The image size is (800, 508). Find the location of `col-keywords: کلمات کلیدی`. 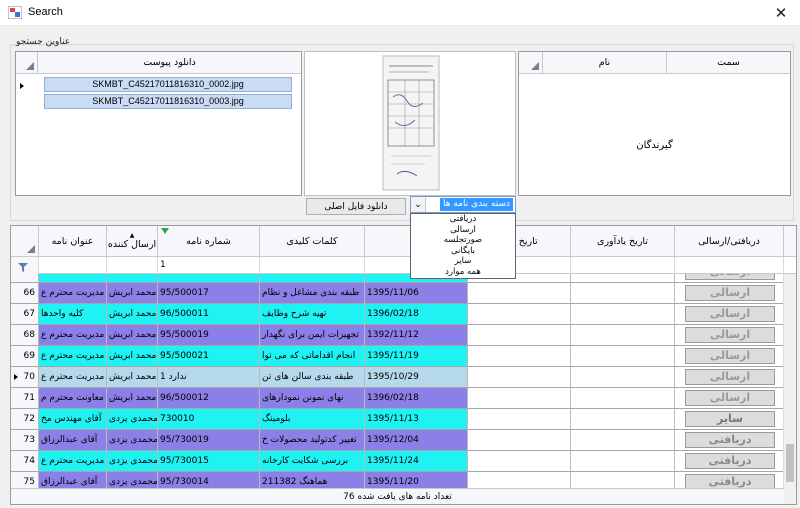

col-keywords: کلمات کلیدی is located at coordinates (312, 241).